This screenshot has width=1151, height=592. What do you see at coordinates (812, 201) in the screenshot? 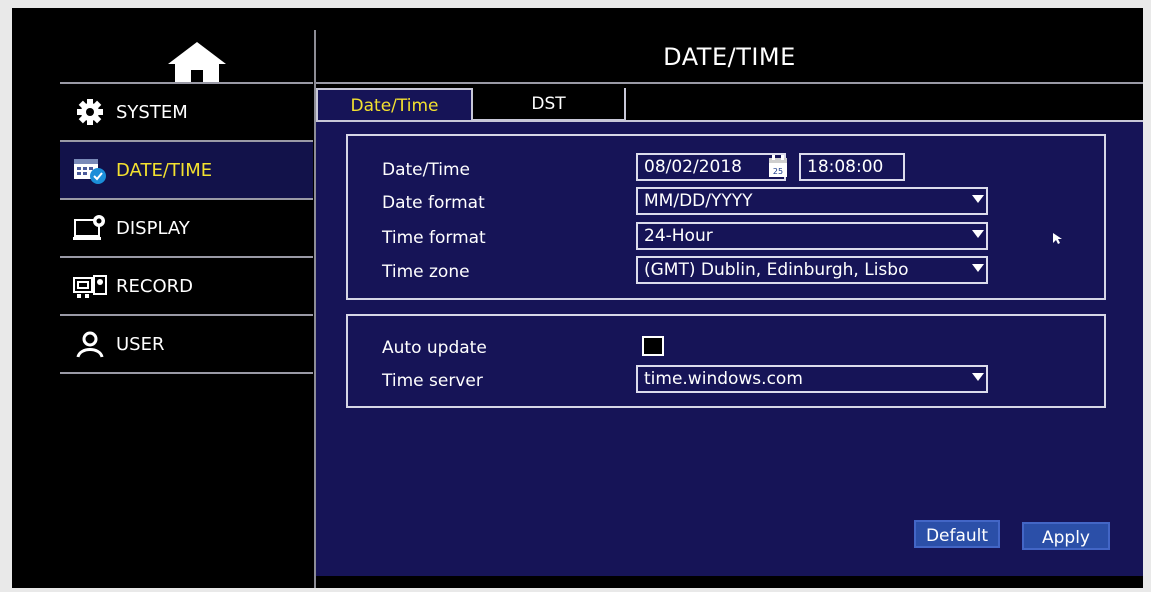
I see `date-format-select: MM/DD/YYYY` at bounding box center [812, 201].